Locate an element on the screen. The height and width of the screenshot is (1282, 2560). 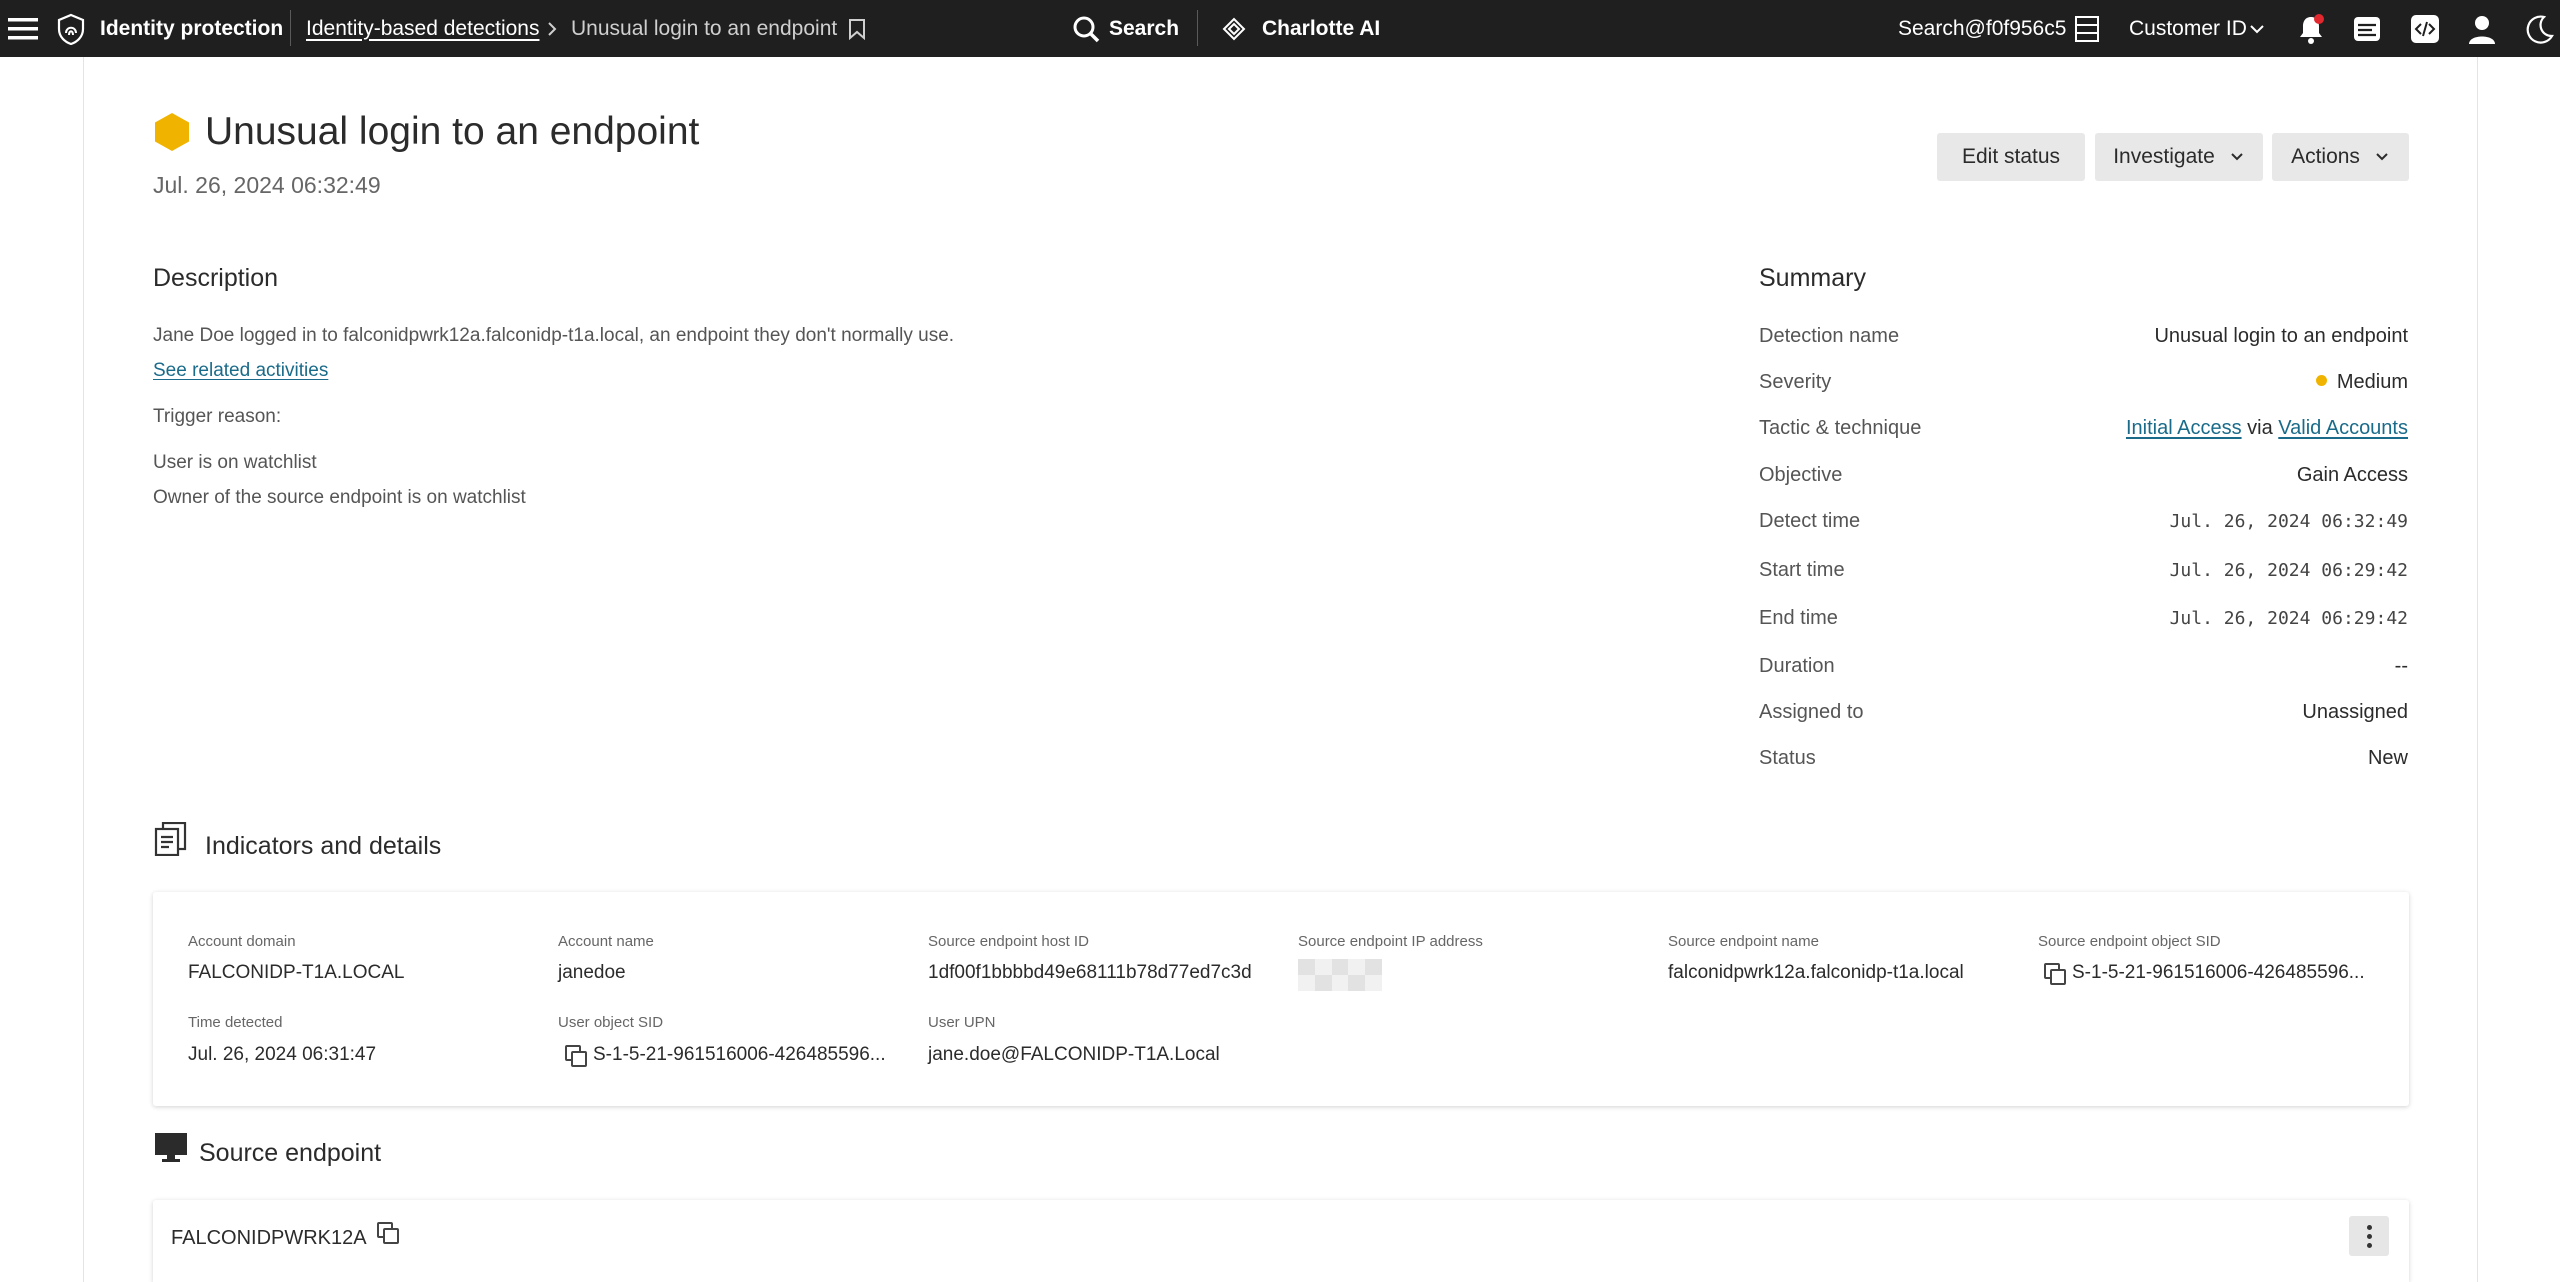
summary-label-objective: Objective is located at coordinates (1801, 475).